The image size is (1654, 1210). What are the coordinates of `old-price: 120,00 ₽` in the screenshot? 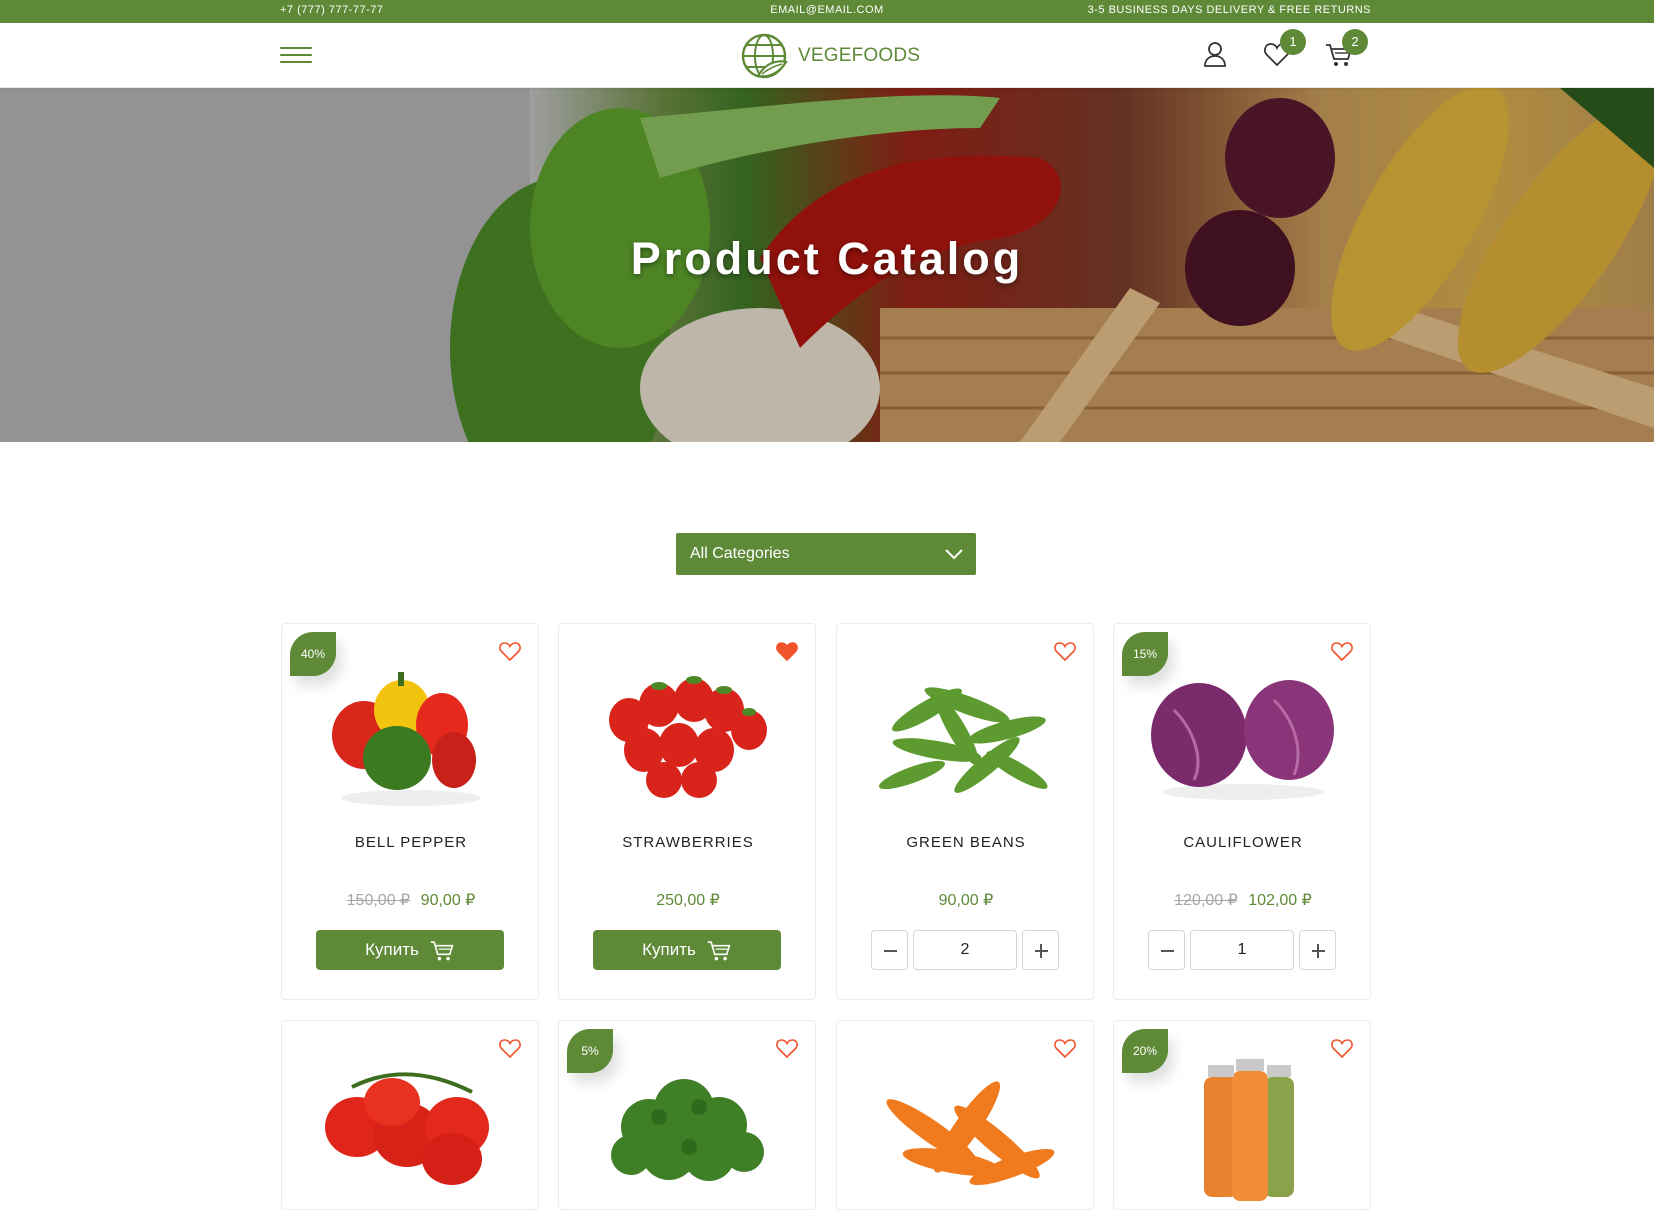 It's located at (1206, 900).